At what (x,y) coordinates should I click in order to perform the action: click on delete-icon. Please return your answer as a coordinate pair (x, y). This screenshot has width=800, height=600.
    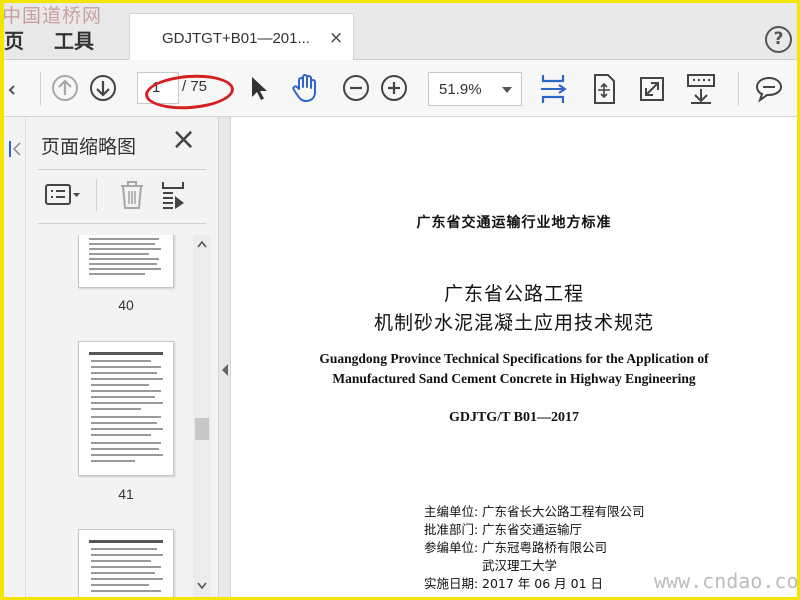
    Looking at the image, I should click on (132, 195).